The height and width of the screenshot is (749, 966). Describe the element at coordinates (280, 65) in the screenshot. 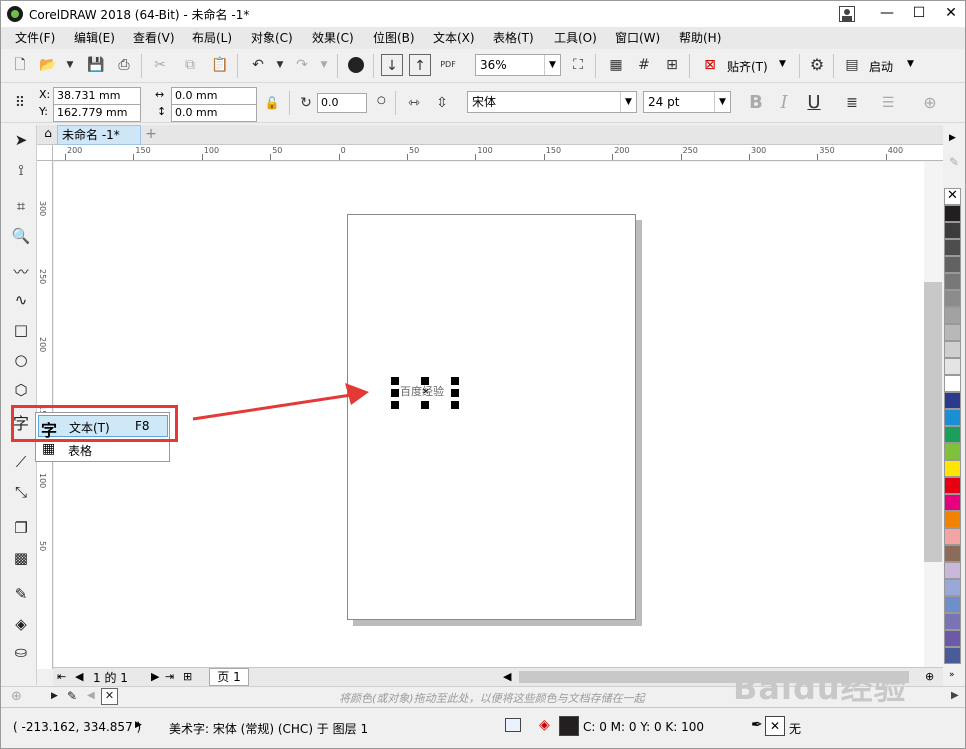

I see `undo-dropdown-icon: ▼` at that location.